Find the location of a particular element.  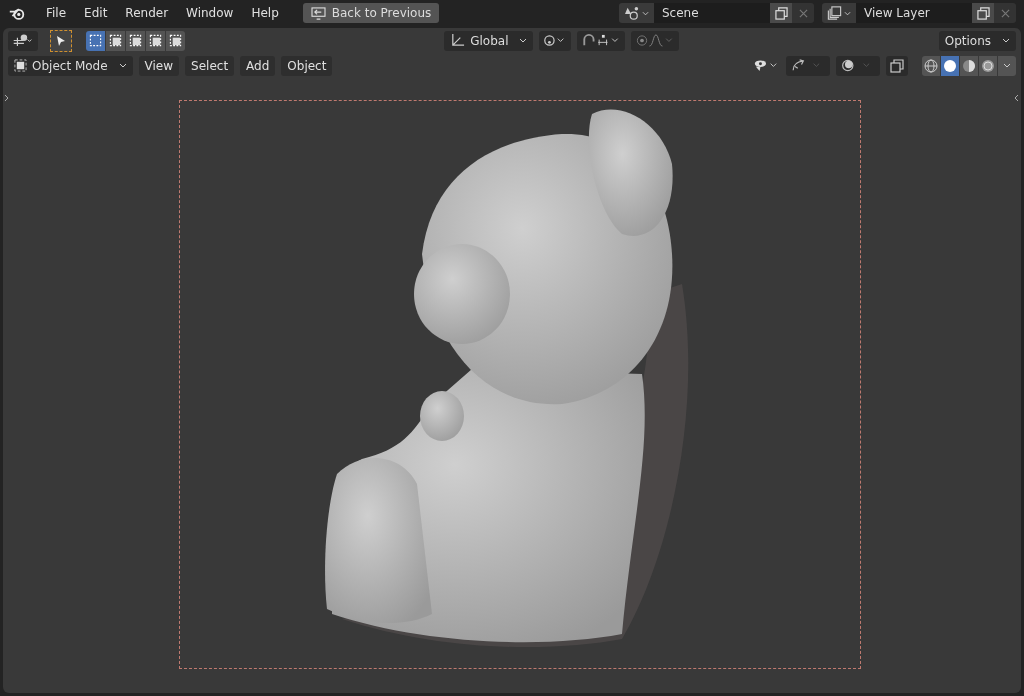

layers-selector is located at coordinates (839, 13).